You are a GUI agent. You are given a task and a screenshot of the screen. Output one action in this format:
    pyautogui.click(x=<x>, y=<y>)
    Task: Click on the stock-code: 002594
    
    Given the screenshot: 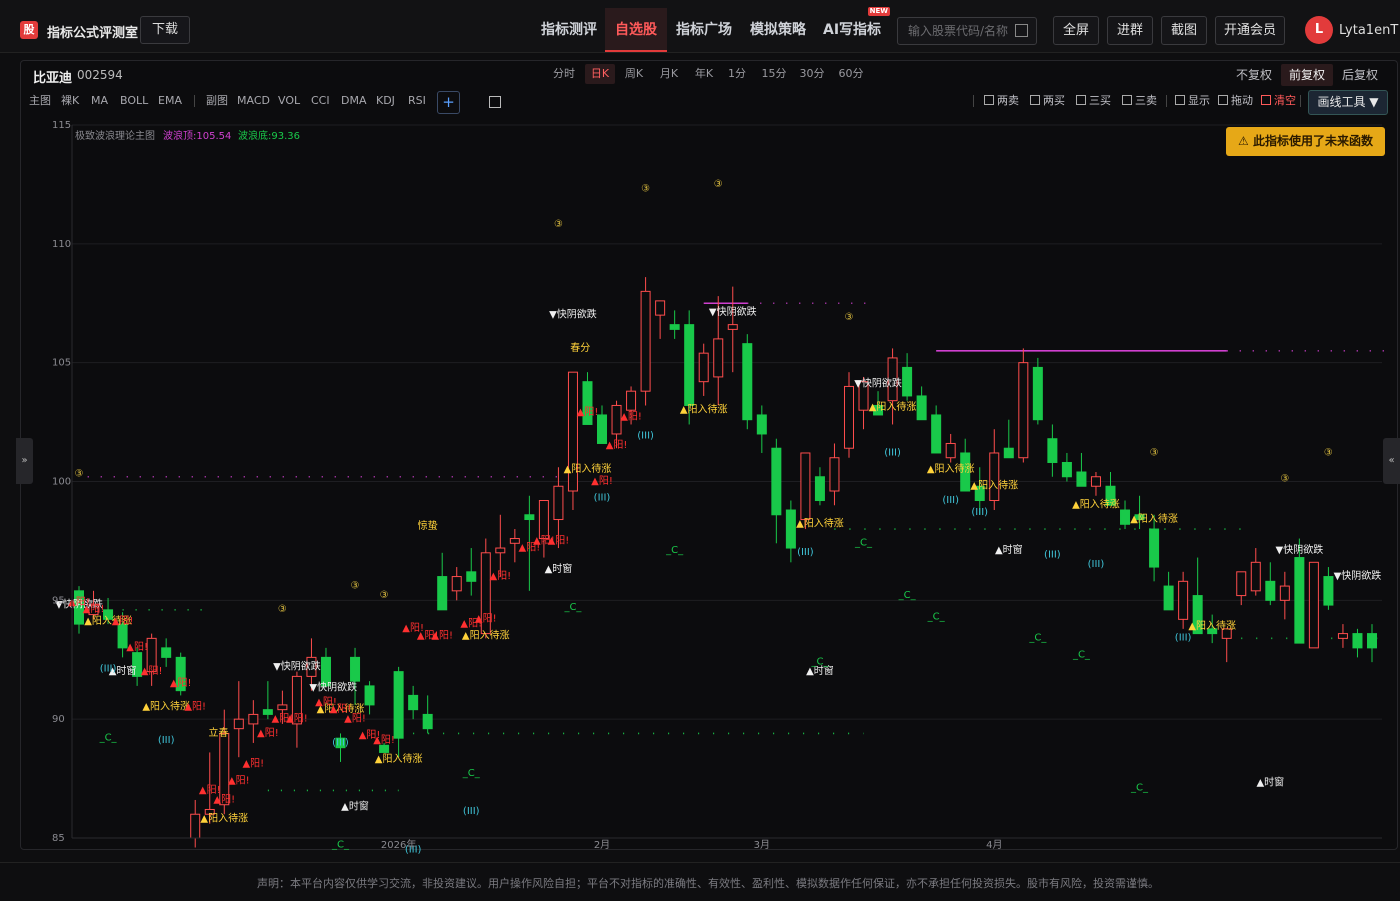 What is the action you would take?
    pyautogui.click(x=100, y=75)
    